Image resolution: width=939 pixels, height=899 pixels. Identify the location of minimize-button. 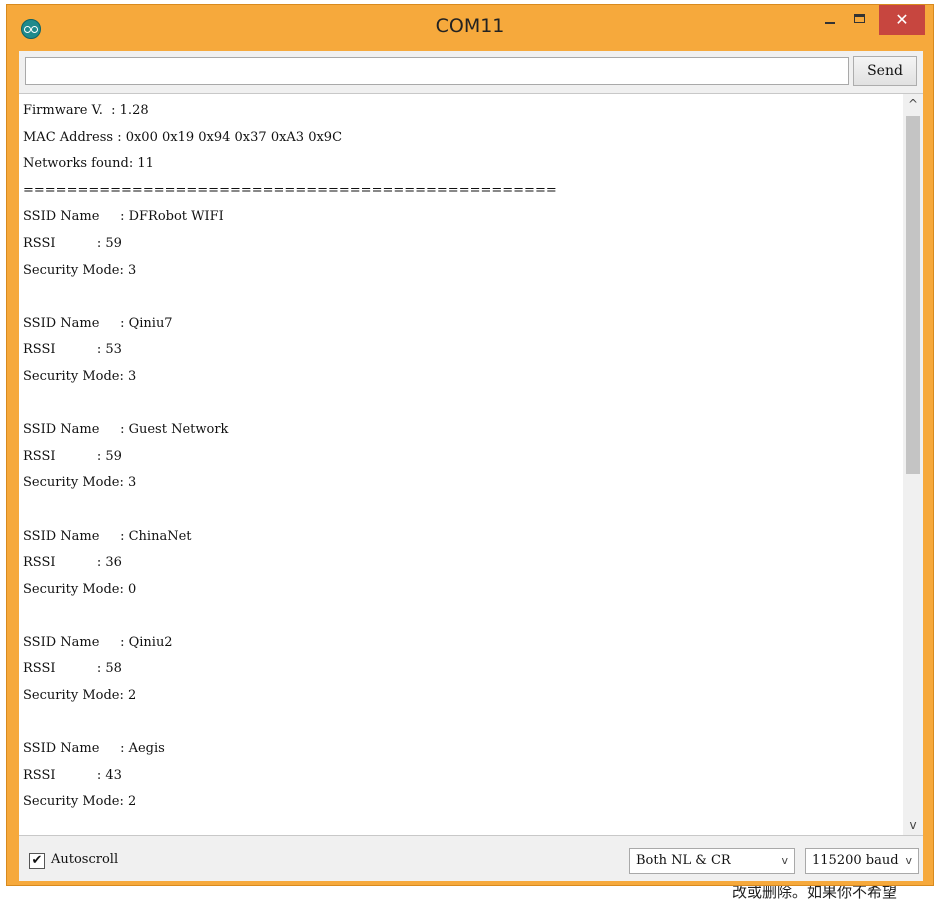
(830, 20).